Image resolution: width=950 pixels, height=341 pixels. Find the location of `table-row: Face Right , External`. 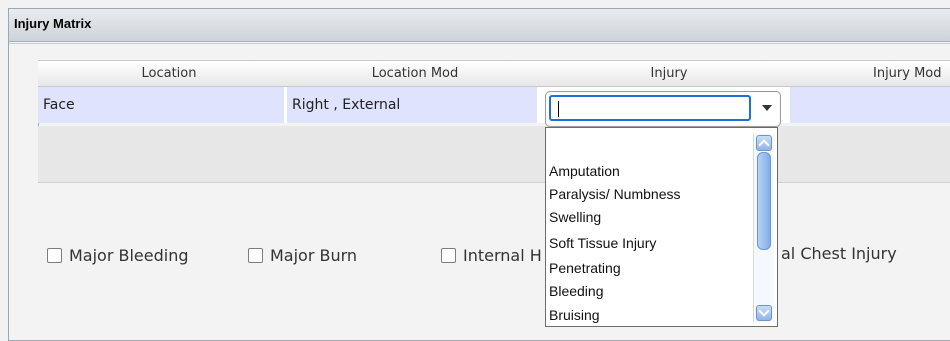

table-row: Face Right , External is located at coordinates (494, 105).